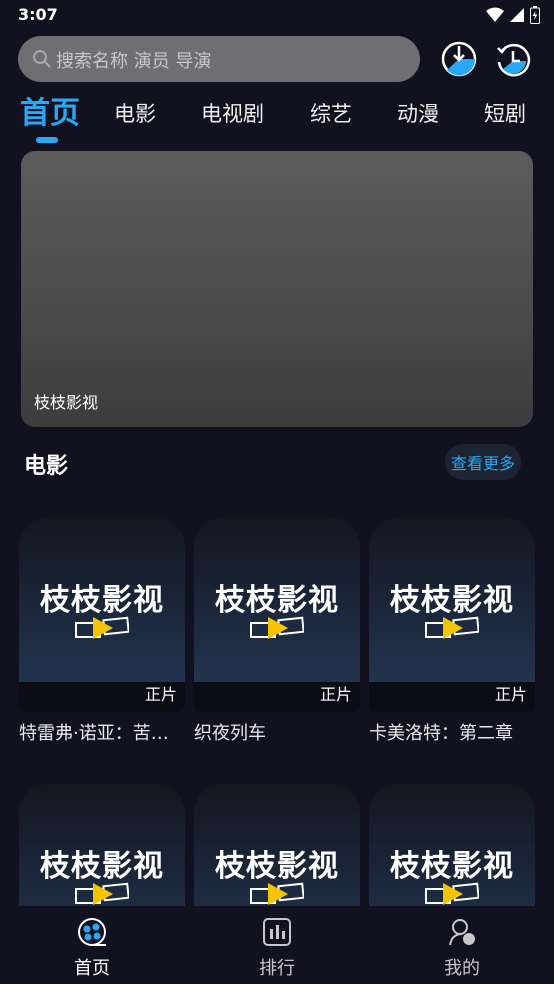  What do you see at coordinates (505, 113) in the screenshot?
I see `tab-short-drama: 短剧` at bounding box center [505, 113].